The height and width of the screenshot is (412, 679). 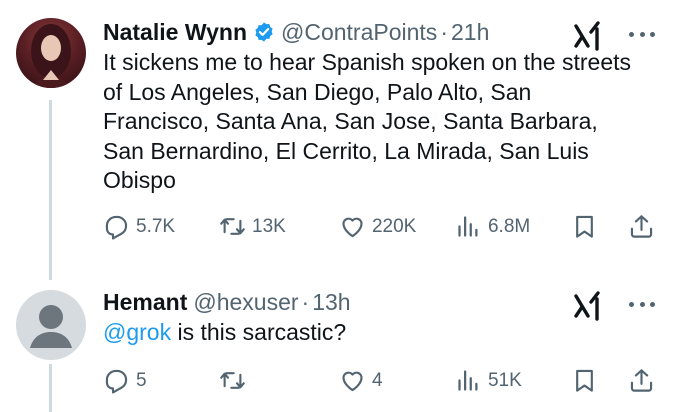 What do you see at coordinates (156, 226) in the screenshot?
I see `reply-count: 5.7K` at bounding box center [156, 226].